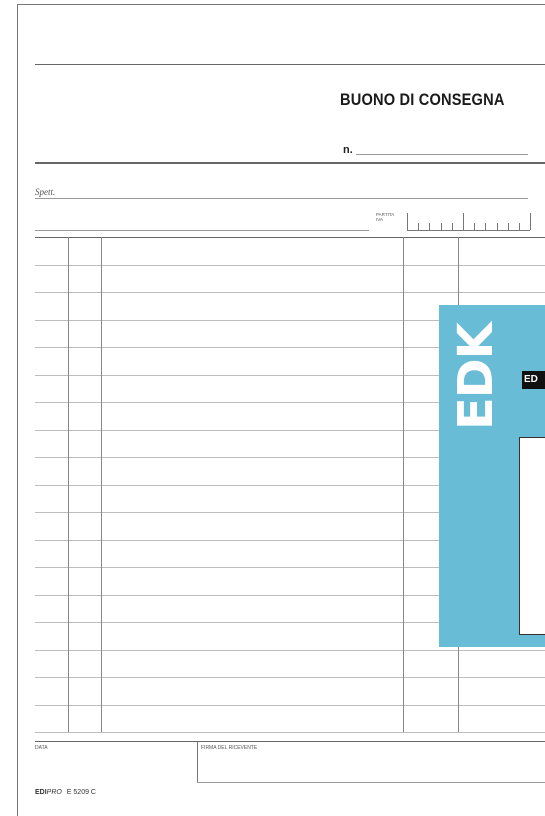 This screenshot has width=545, height=816. Describe the element at coordinates (371, 782) in the screenshot. I see `signature-line` at that location.